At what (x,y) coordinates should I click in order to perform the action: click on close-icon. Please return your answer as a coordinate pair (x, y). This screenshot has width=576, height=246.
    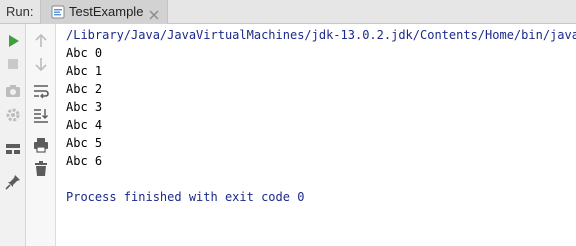
    Looking at the image, I should click on (154, 13).